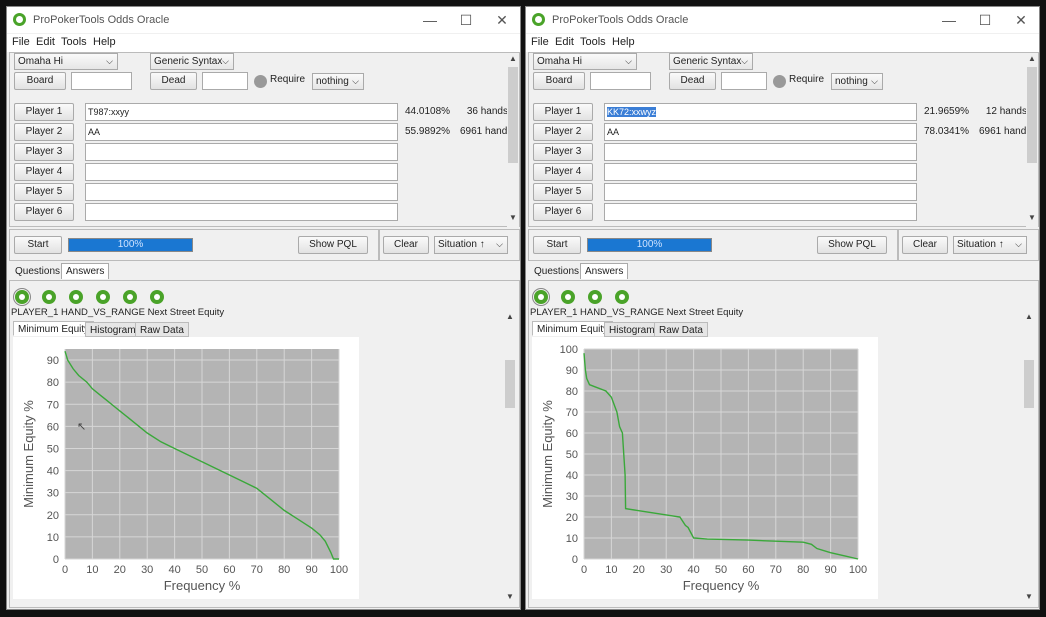 This screenshot has width=1046, height=617. I want to click on player-1-hand-field: T987:xxyy, so click(241, 112).